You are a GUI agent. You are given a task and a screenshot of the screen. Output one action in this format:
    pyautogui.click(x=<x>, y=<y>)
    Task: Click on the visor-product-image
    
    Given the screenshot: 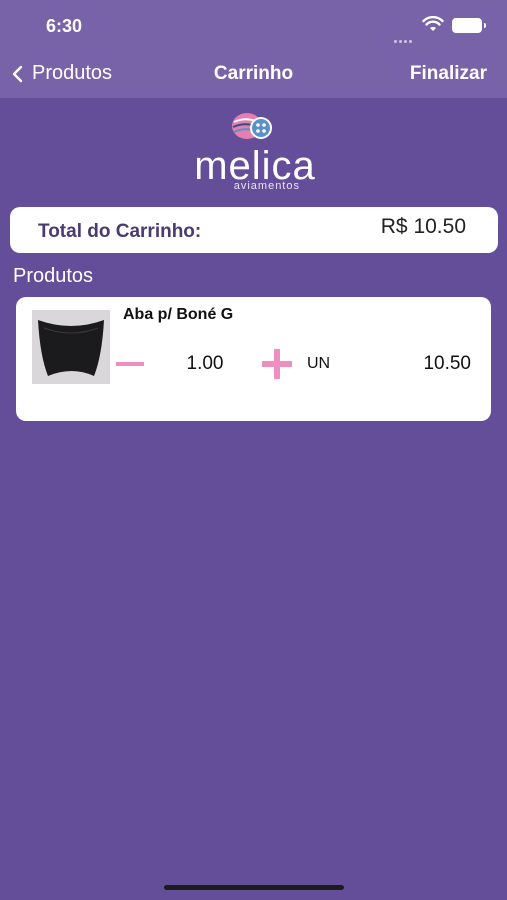 What is the action you would take?
    pyautogui.click(x=71, y=347)
    